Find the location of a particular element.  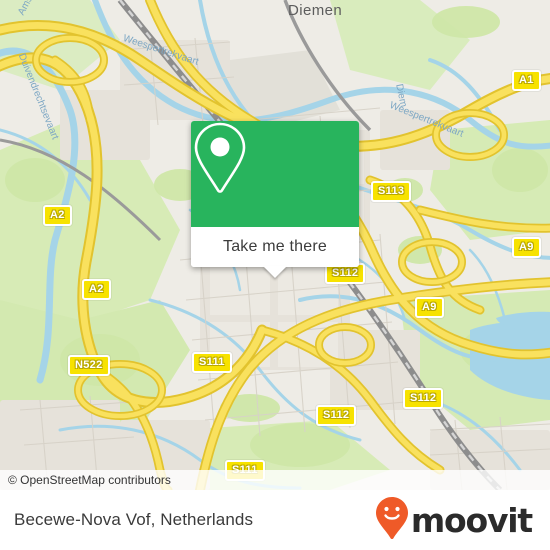

road-shield: S113 is located at coordinates (391, 191).